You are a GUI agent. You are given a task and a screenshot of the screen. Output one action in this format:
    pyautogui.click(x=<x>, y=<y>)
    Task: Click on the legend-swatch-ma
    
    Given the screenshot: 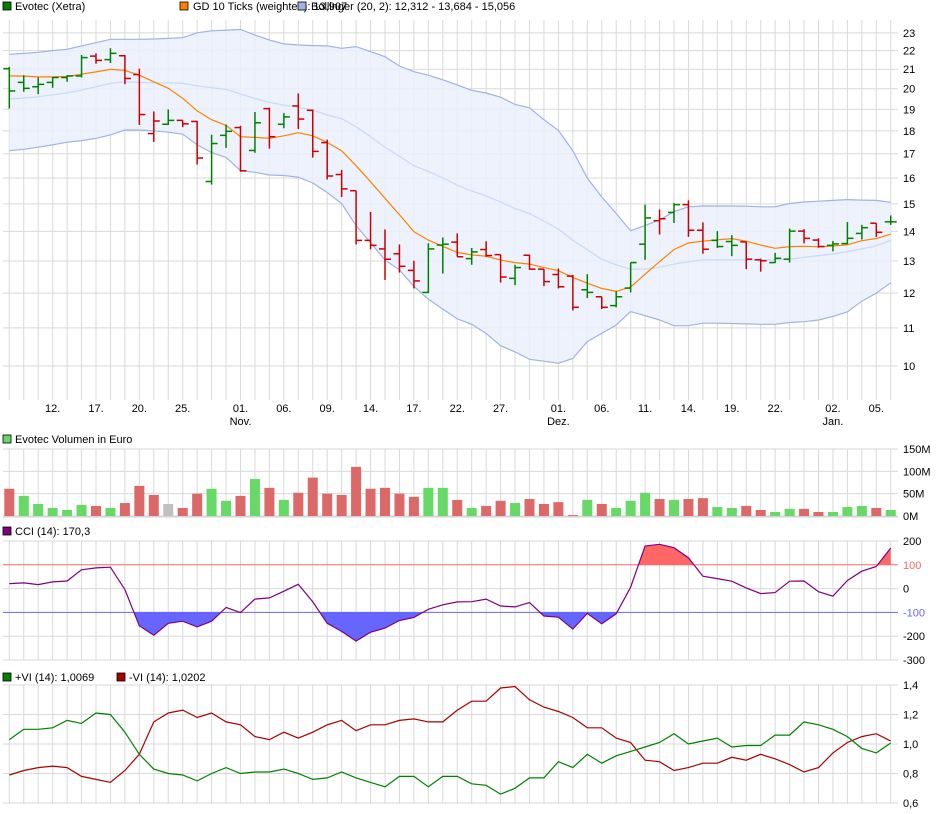 What is the action you would take?
    pyautogui.click(x=184, y=6)
    